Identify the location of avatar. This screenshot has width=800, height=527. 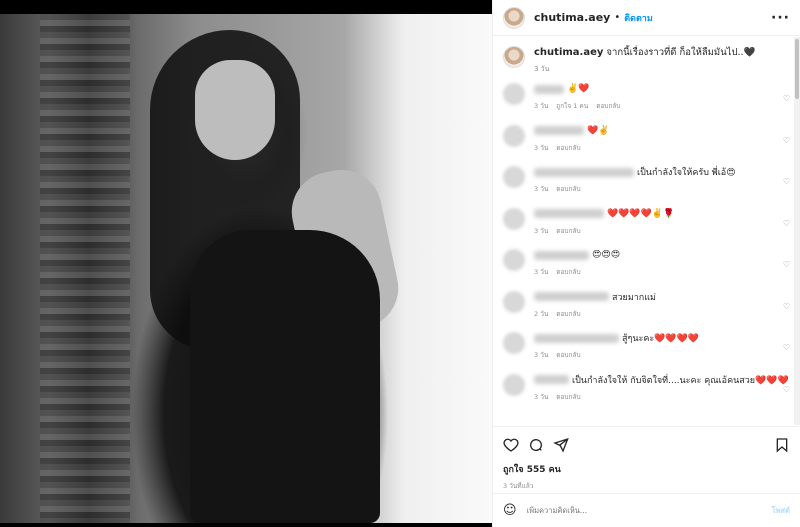
(514, 17).